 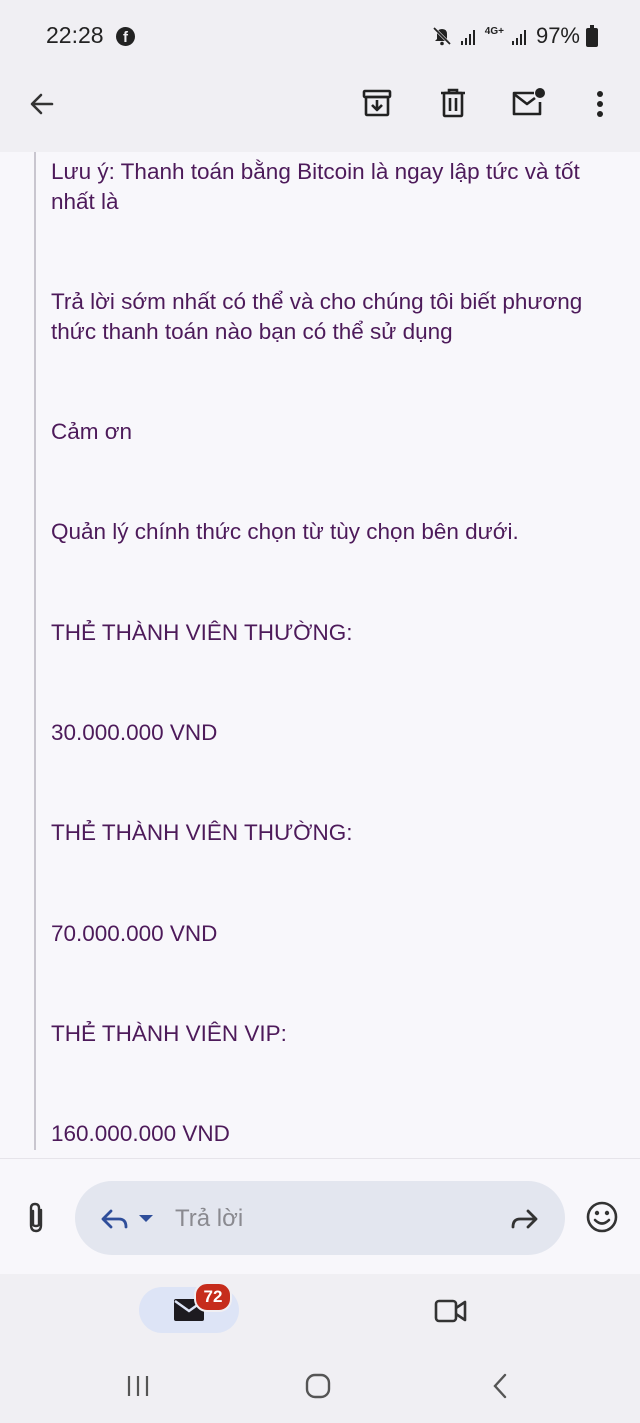 I want to click on unread-count-badge: 72, so click(x=213, y=1297).